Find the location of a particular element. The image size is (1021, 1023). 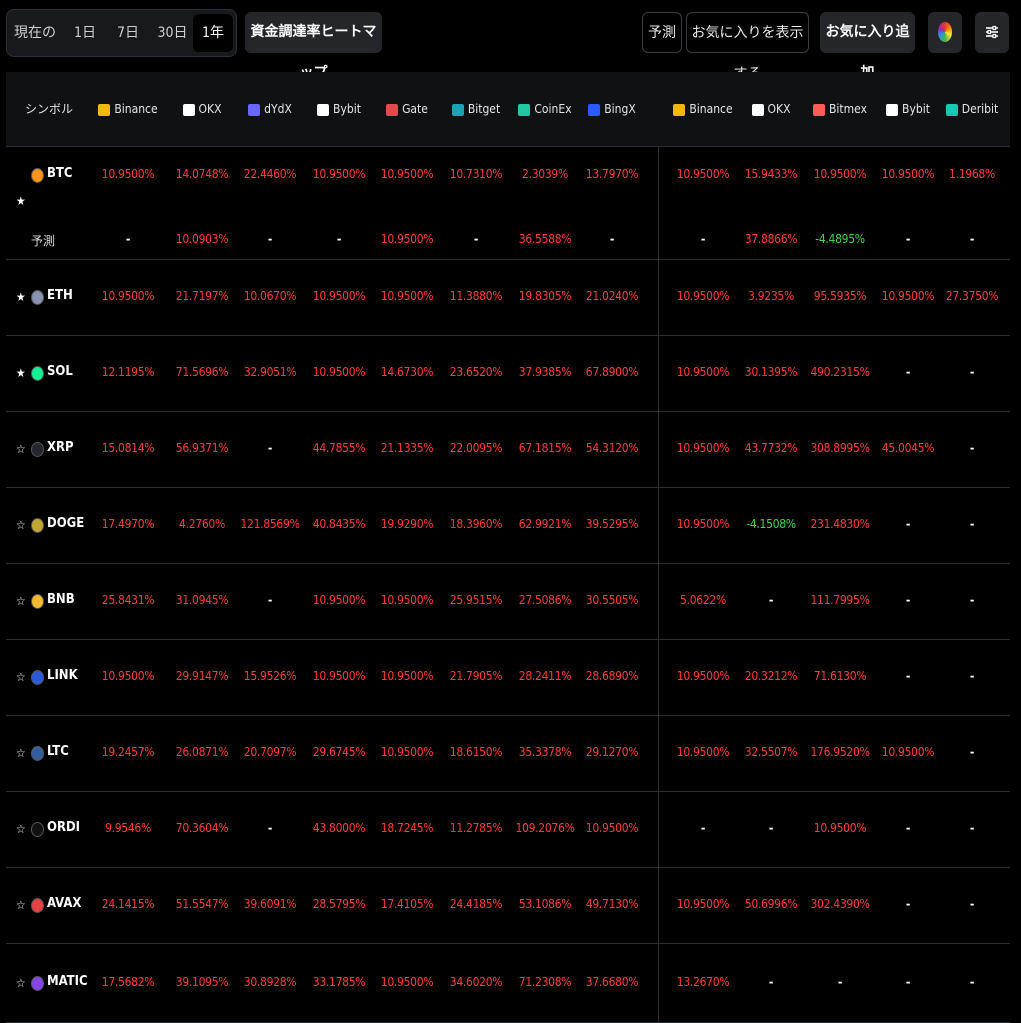

rate-cell: 62.9921% is located at coordinates (545, 524).